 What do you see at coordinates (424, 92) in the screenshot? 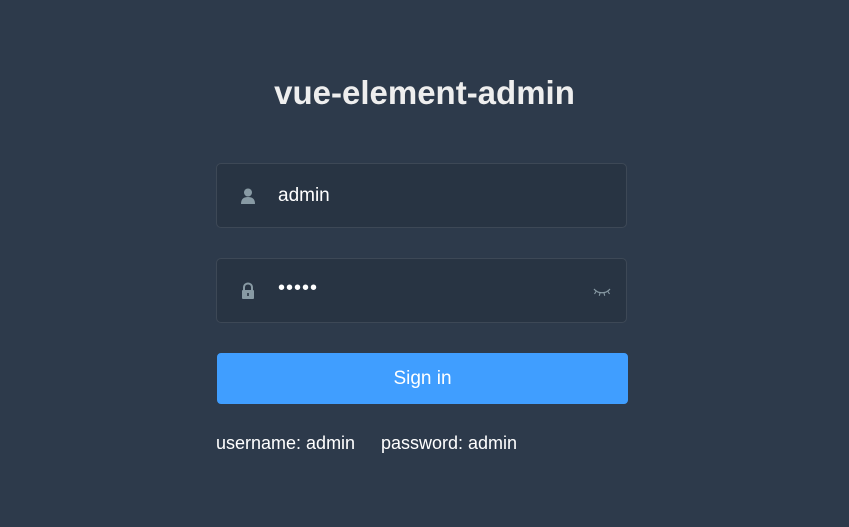
I see `page-title: vue-element-admin` at bounding box center [424, 92].